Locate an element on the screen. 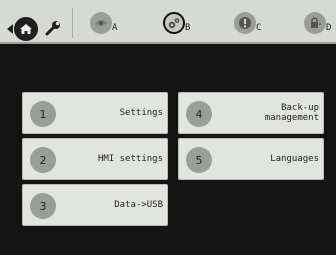 The width and height of the screenshot is (336, 255). eye-icon is located at coordinates (101, 23).